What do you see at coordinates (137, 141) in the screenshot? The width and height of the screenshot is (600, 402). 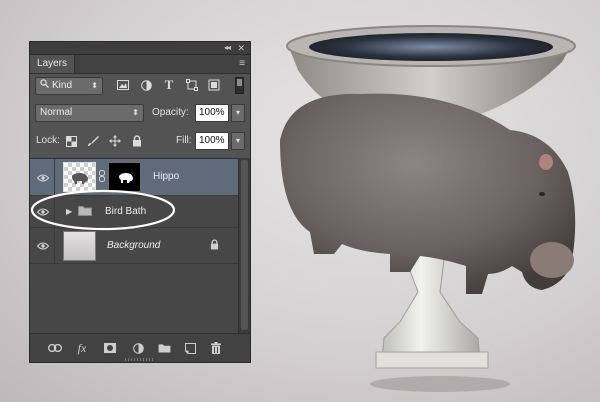 I see `lock-all-icon` at bounding box center [137, 141].